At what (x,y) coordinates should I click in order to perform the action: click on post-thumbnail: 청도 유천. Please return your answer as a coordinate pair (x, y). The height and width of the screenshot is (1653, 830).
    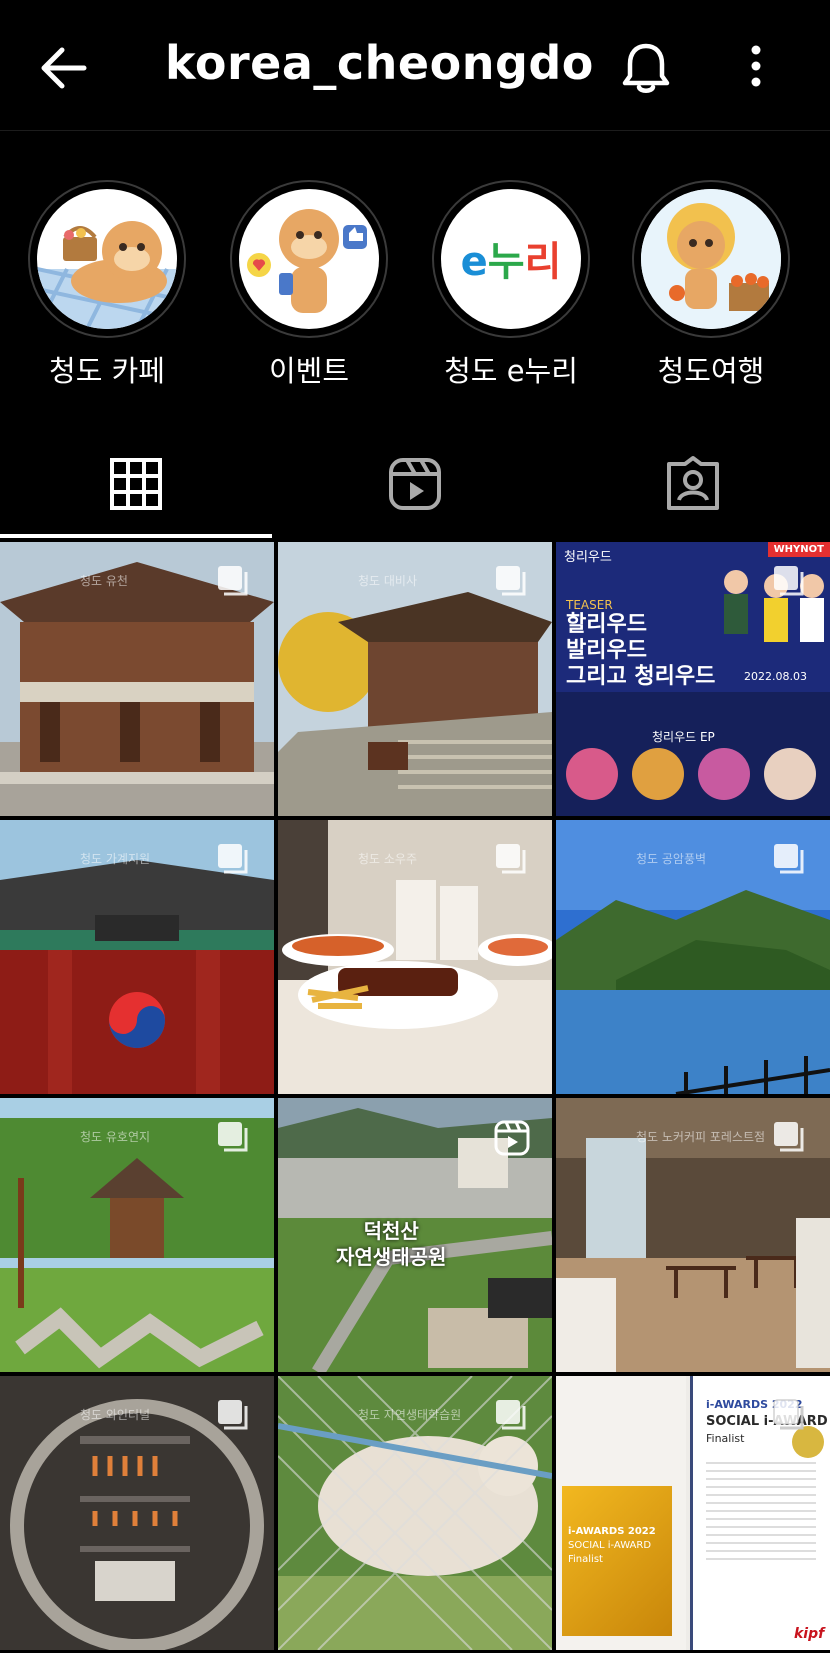
    Looking at the image, I should click on (137, 679).